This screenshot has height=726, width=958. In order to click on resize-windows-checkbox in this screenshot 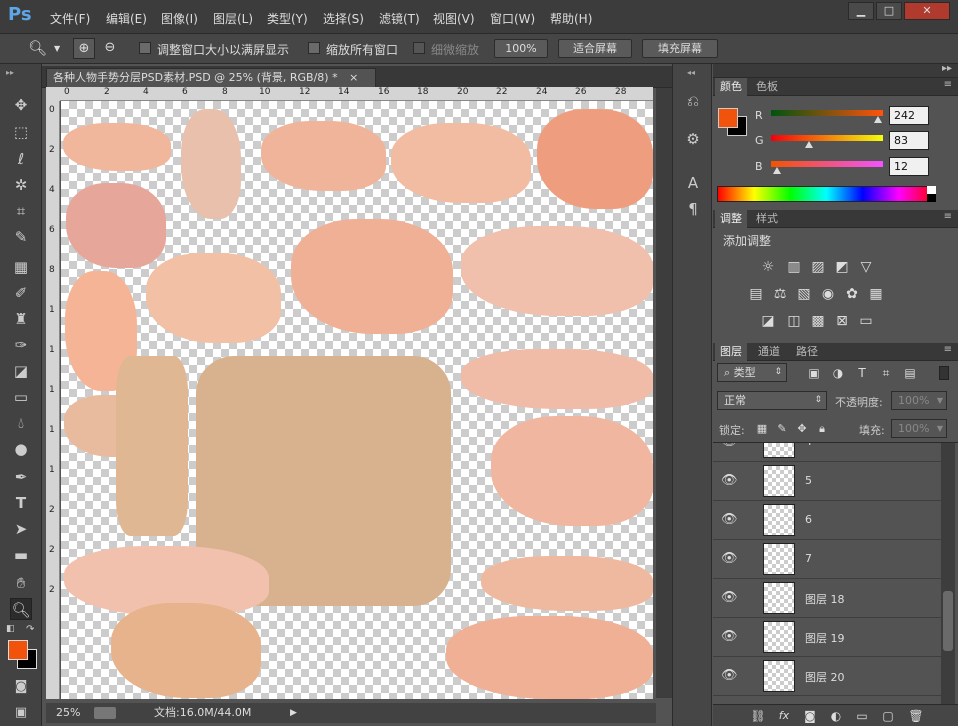, I will do `click(145, 48)`.